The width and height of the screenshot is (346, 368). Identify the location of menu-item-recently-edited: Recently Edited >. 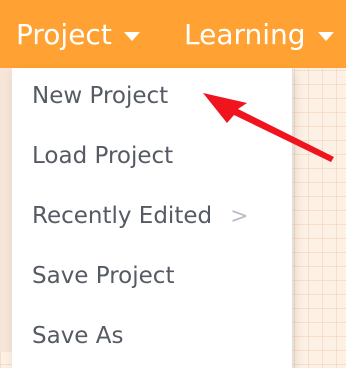
(140, 216).